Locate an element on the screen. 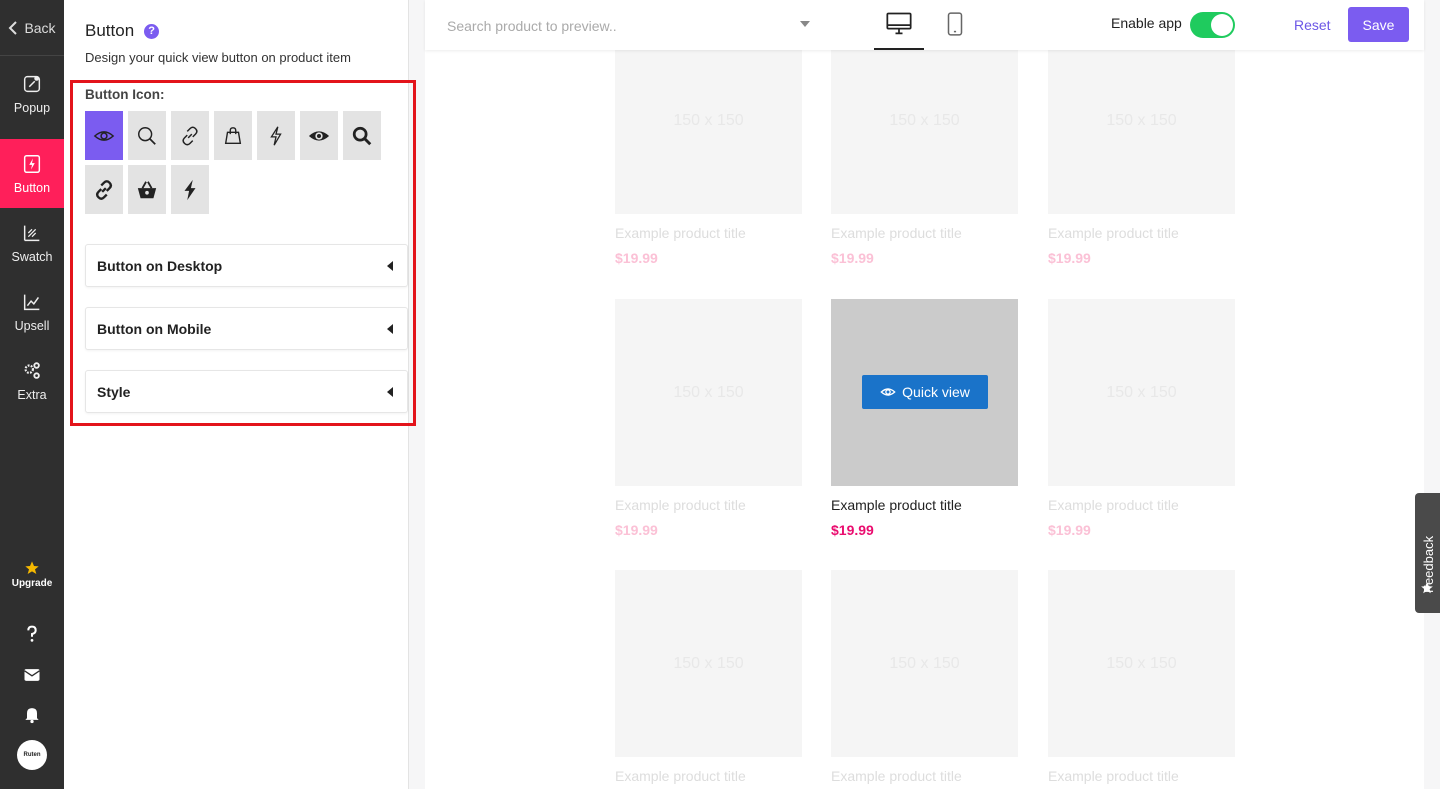 The width and height of the screenshot is (1440, 789). phone-icon is located at coordinates (955, 24).